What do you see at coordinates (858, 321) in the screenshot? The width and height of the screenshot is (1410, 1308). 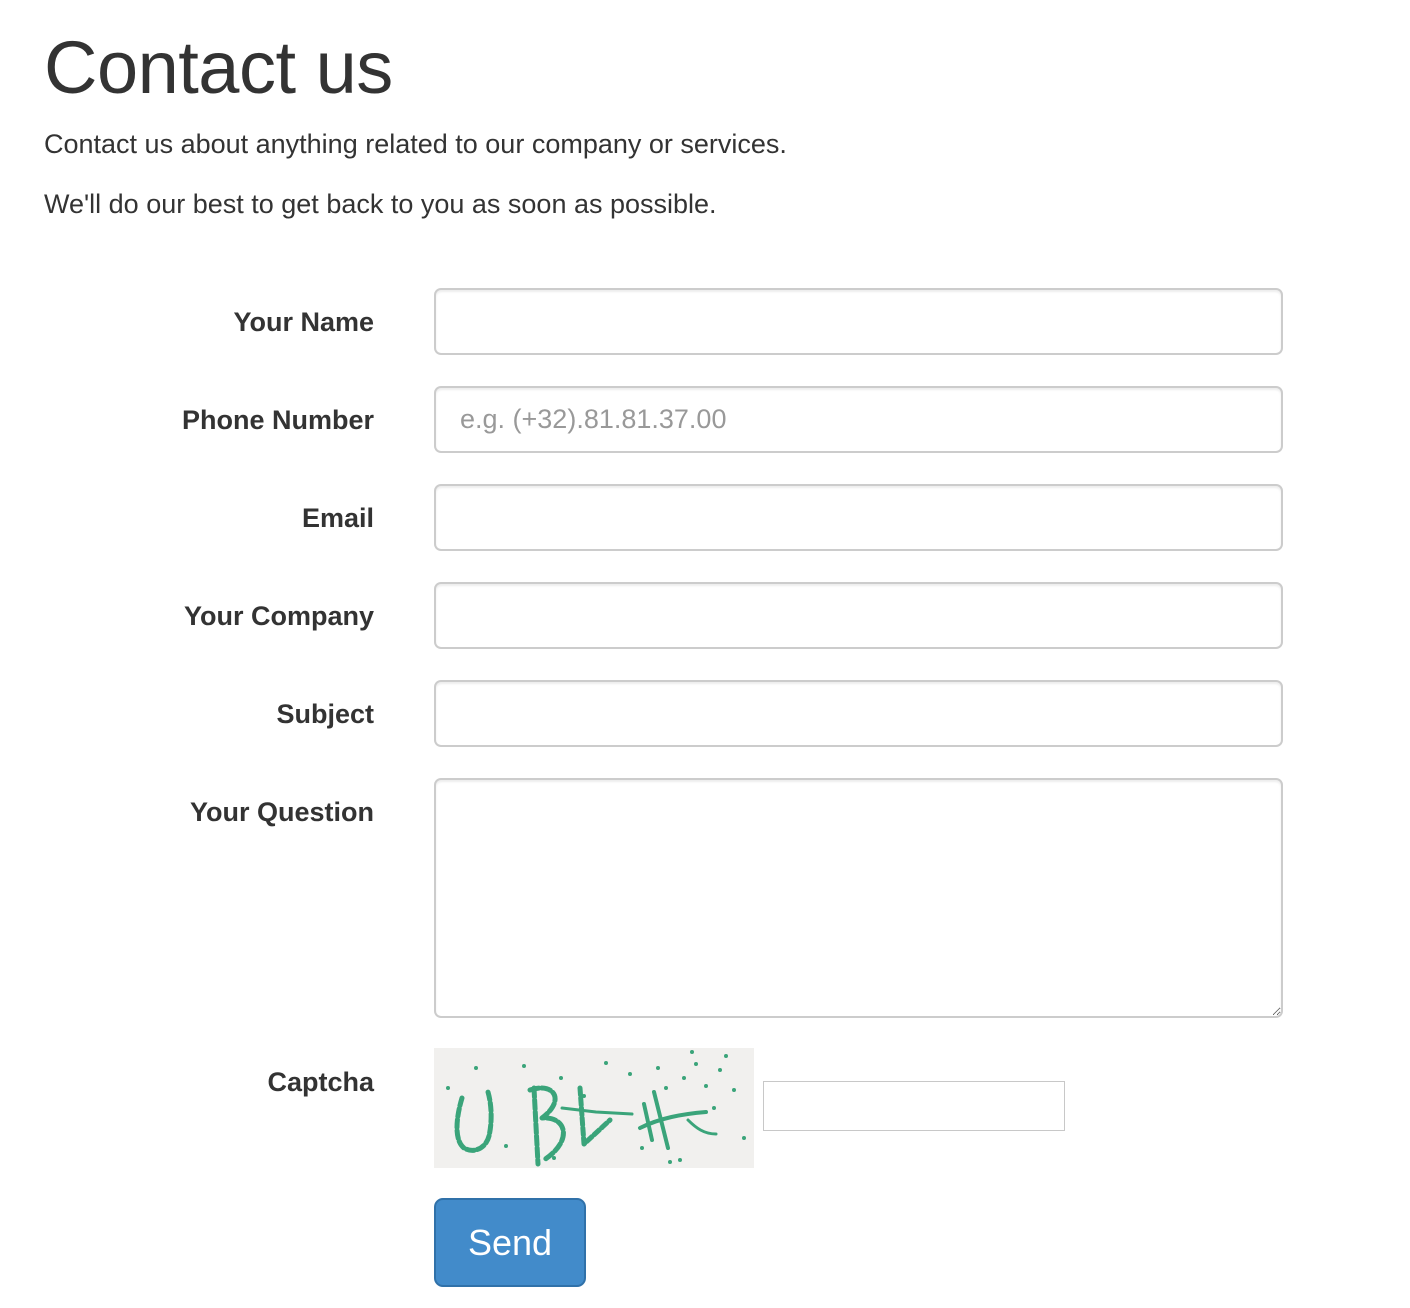 I see `name-input` at bounding box center [858, 321].